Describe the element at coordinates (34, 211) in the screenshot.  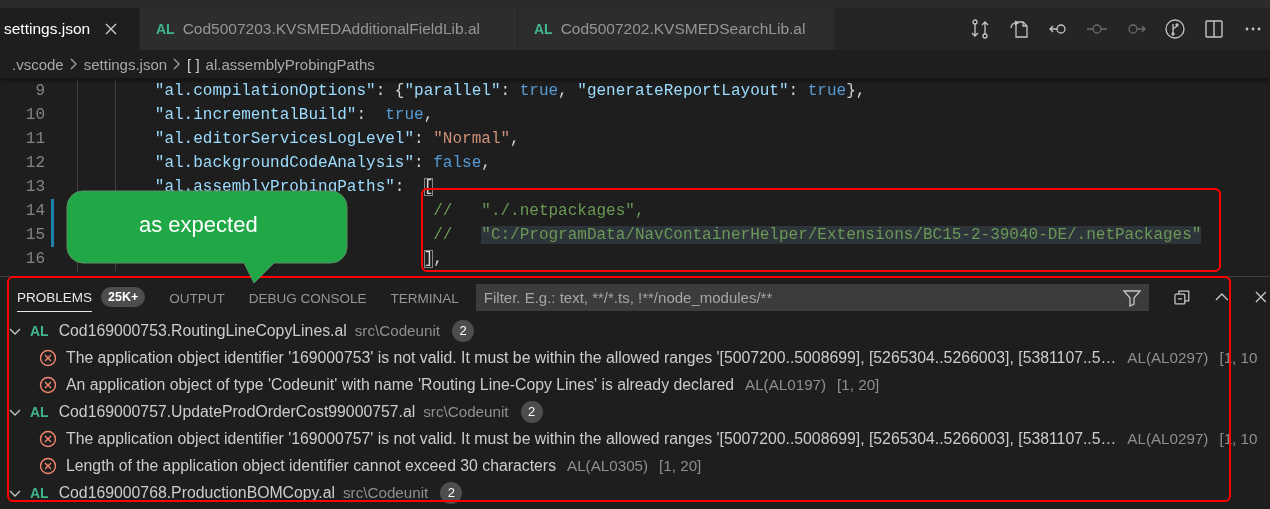
I see `line-number: 14` at that location.